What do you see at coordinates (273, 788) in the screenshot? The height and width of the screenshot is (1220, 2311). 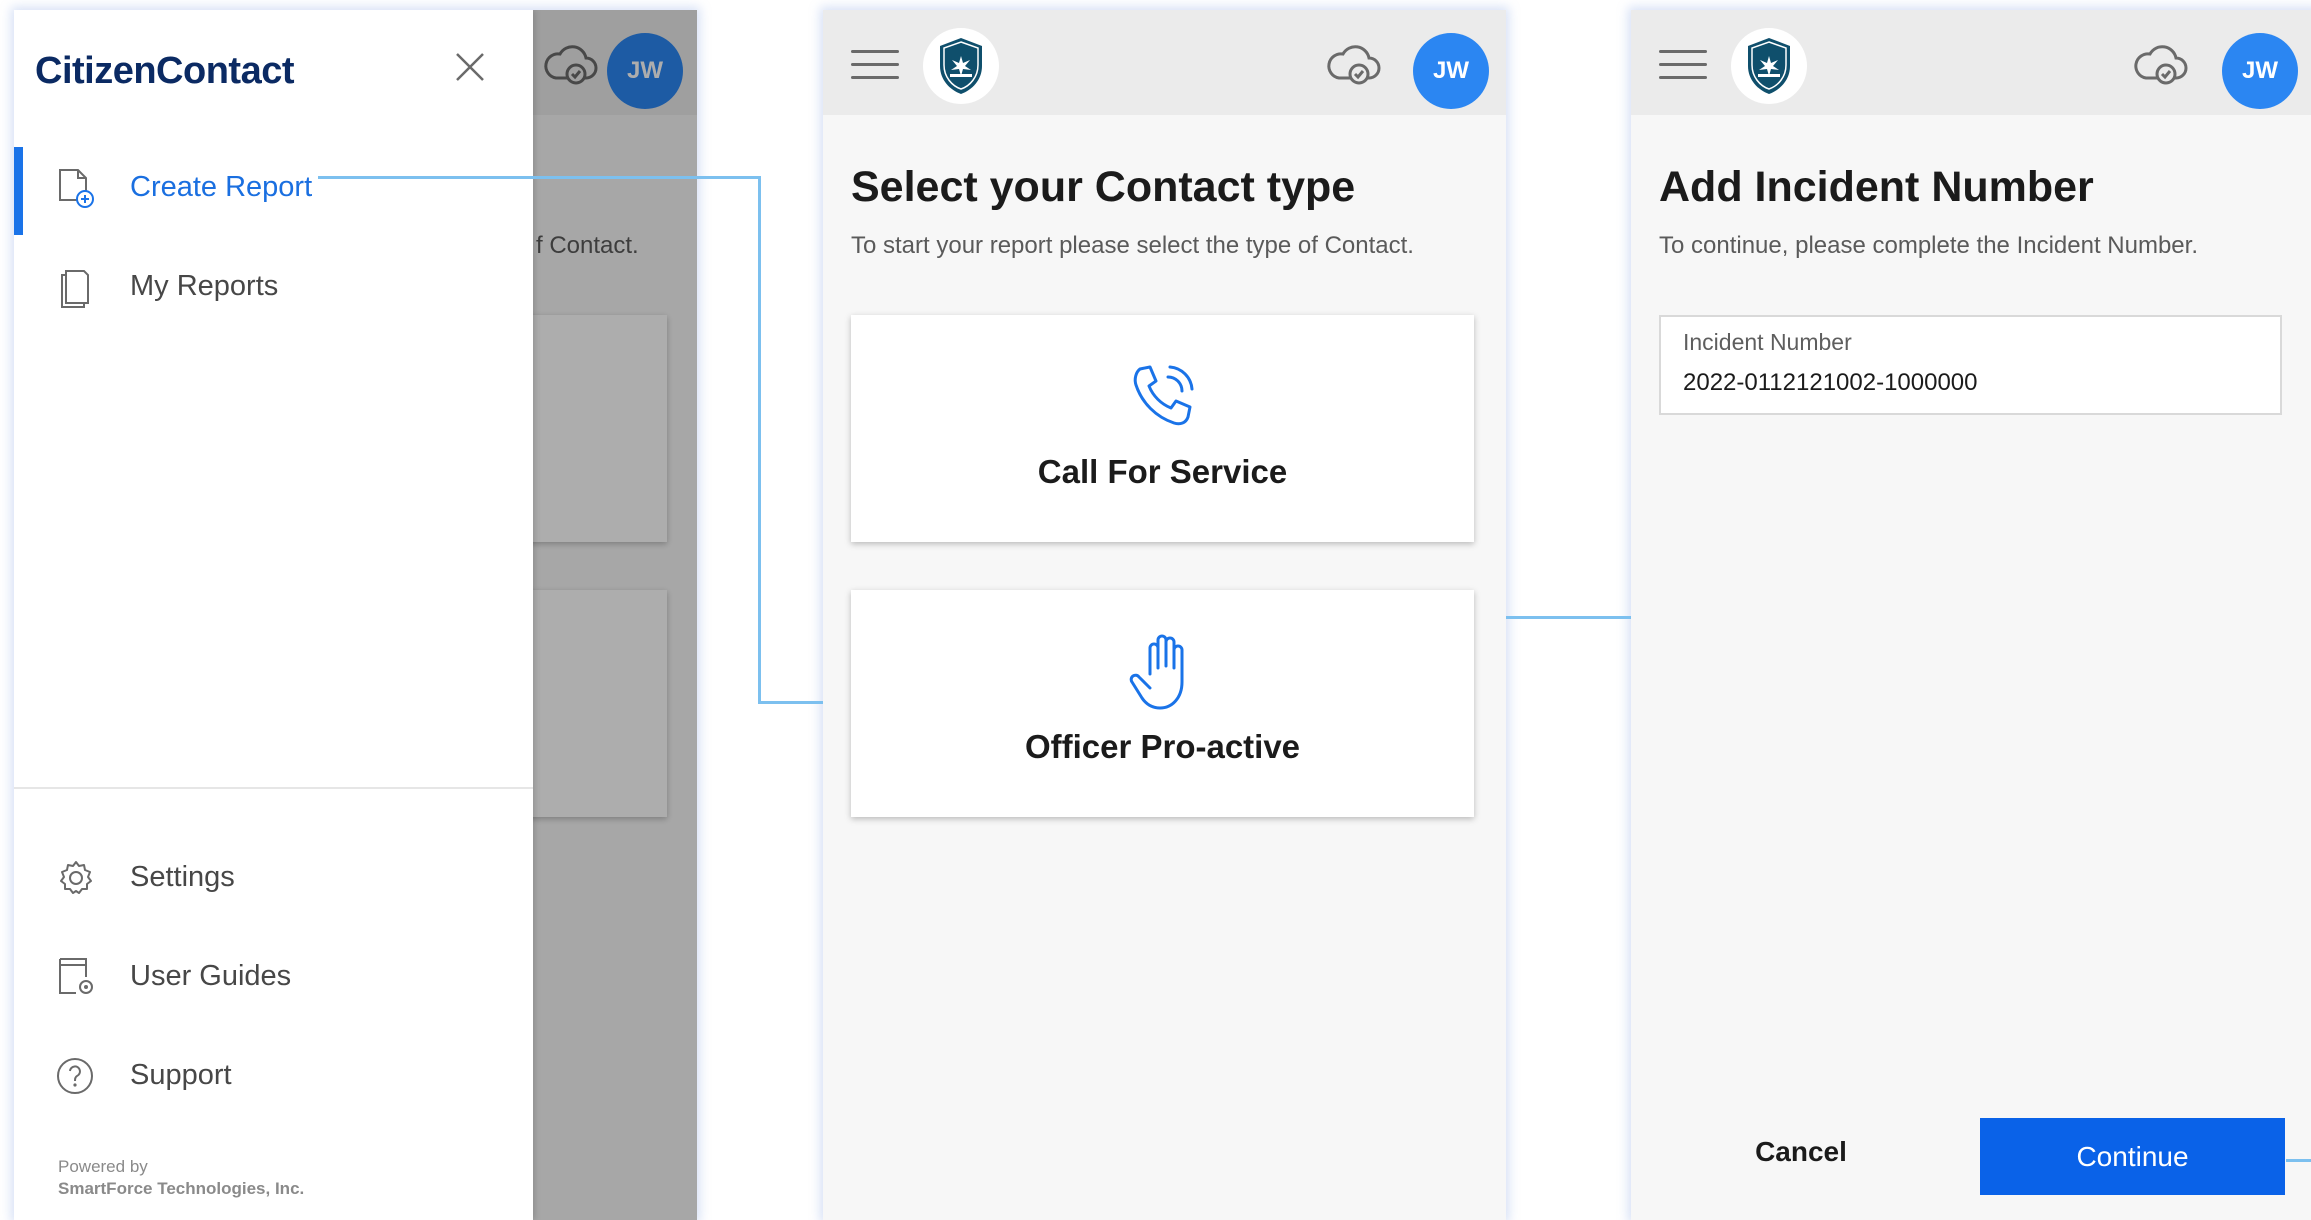 I see `drawer-divider` at bounding box center [273, 788].